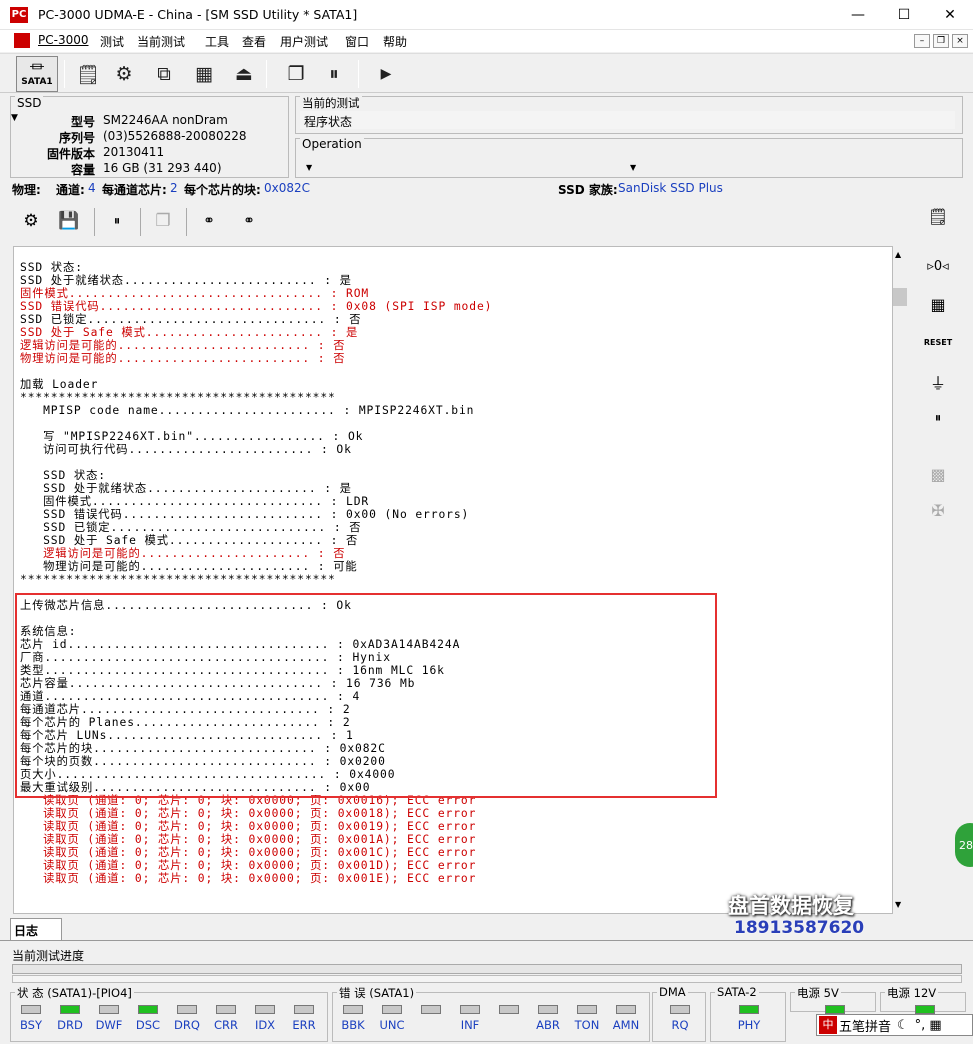 The height and width of the screenshot is (1044, 973). Describe the element at coordinates (900, 580) in the screenshot. I see `log-scrollbar: ▲ ▼` at that location.